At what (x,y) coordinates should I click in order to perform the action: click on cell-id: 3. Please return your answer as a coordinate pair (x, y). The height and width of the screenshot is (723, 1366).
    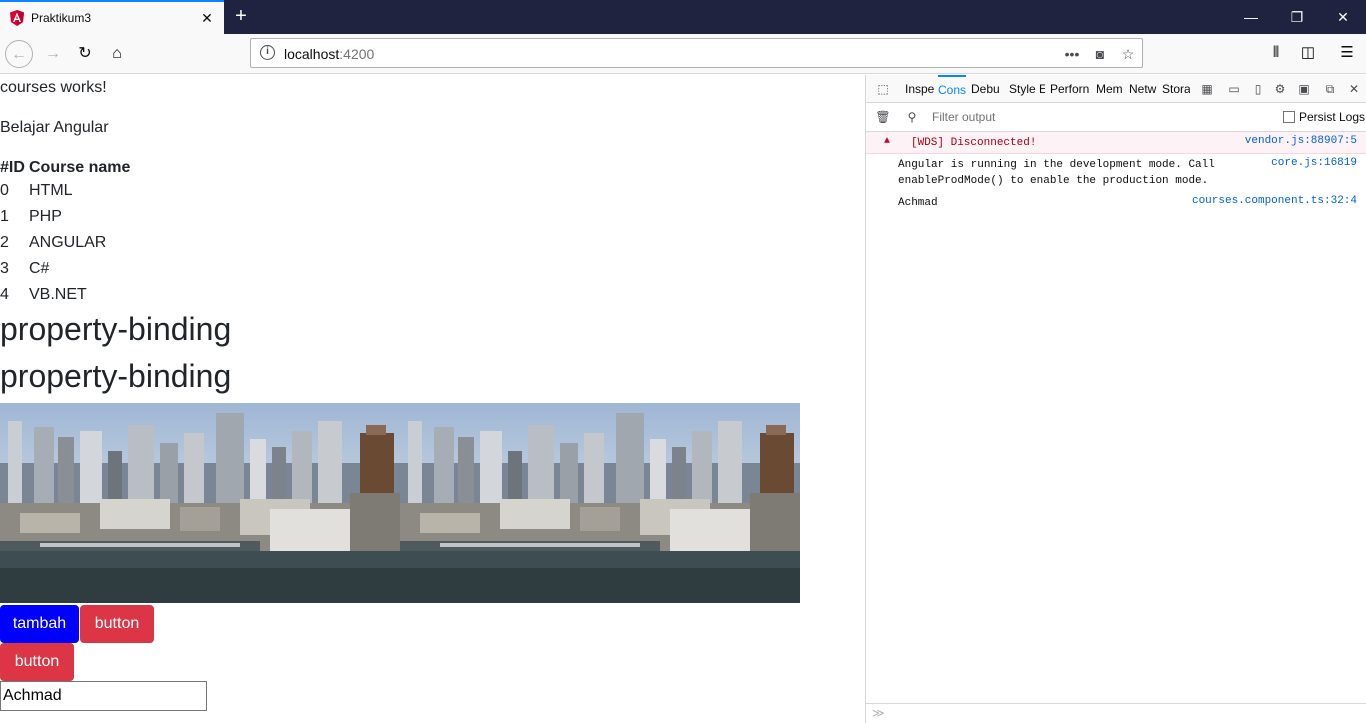
    Looking at the image, I should click on (4, 268).